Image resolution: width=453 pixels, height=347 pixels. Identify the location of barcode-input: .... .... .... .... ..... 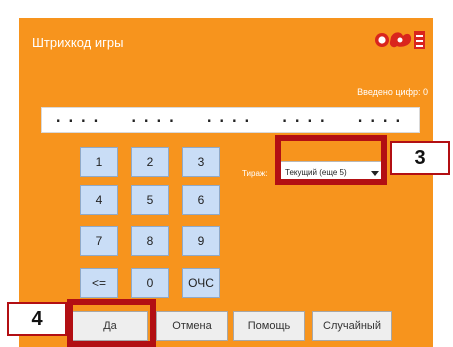
(230, 120).